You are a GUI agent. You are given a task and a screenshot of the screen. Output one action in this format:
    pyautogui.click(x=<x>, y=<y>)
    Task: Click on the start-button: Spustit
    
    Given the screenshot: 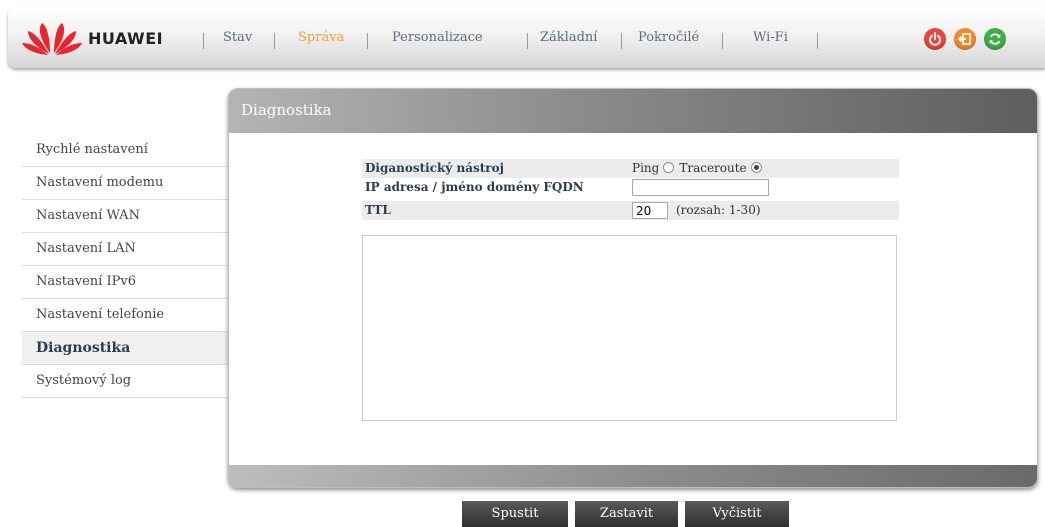 What is the action you would take?
    pyautogui.click(x=515, y=514)
    